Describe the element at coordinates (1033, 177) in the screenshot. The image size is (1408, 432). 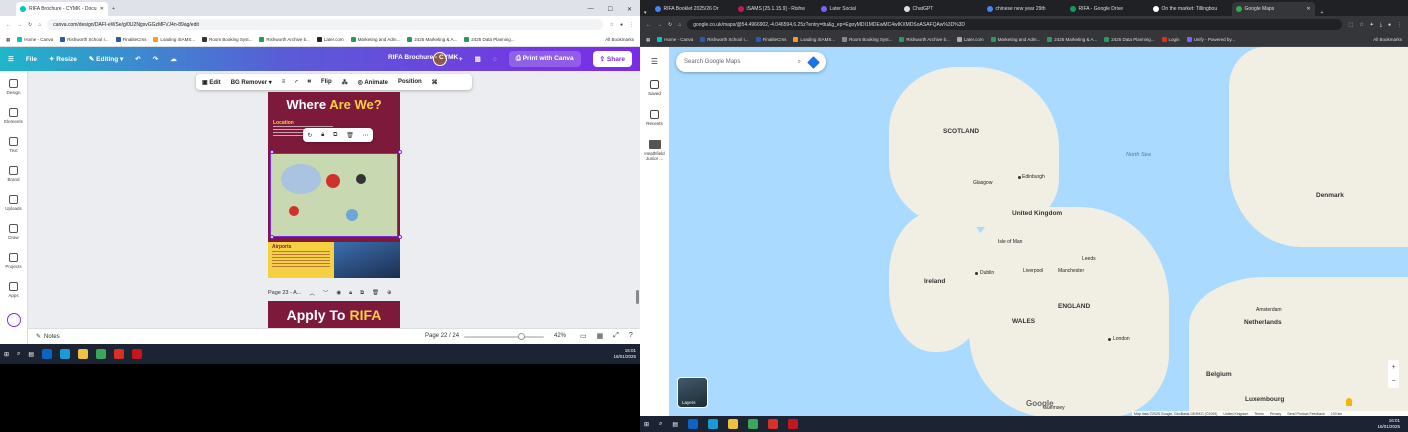
I see `map-label-edinburgh: Edinburgh` at that location.